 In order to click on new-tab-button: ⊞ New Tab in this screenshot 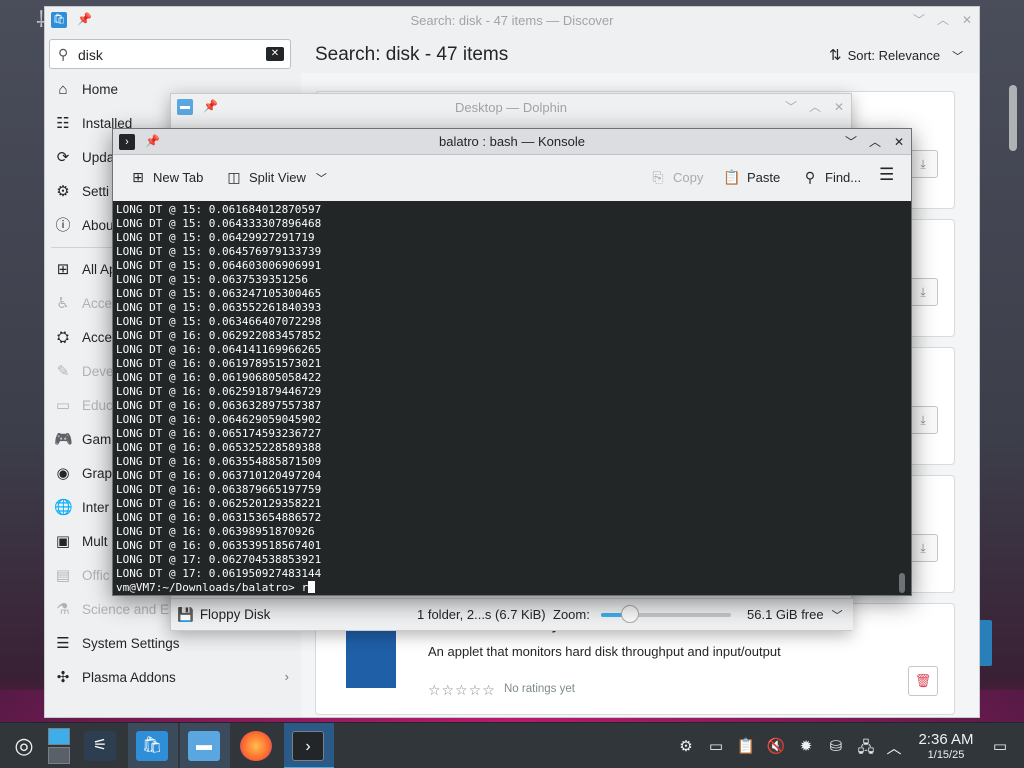, I will do `click(166, 177)`.